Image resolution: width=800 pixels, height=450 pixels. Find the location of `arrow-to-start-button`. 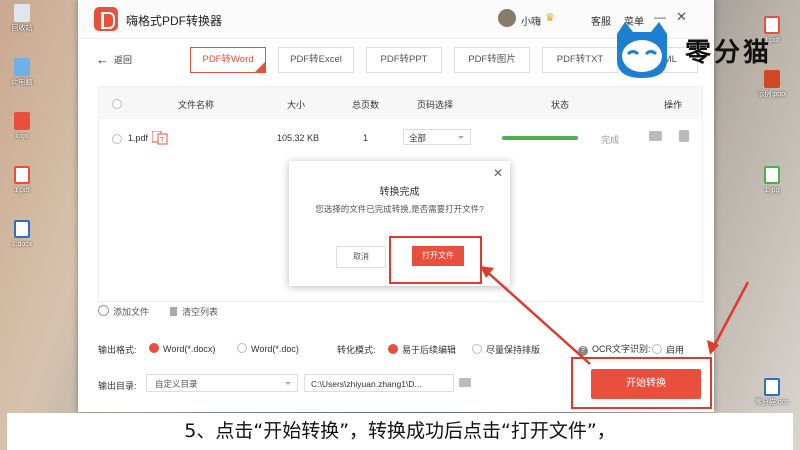

arrow-to-start-button is located at coordinates (730, 315).